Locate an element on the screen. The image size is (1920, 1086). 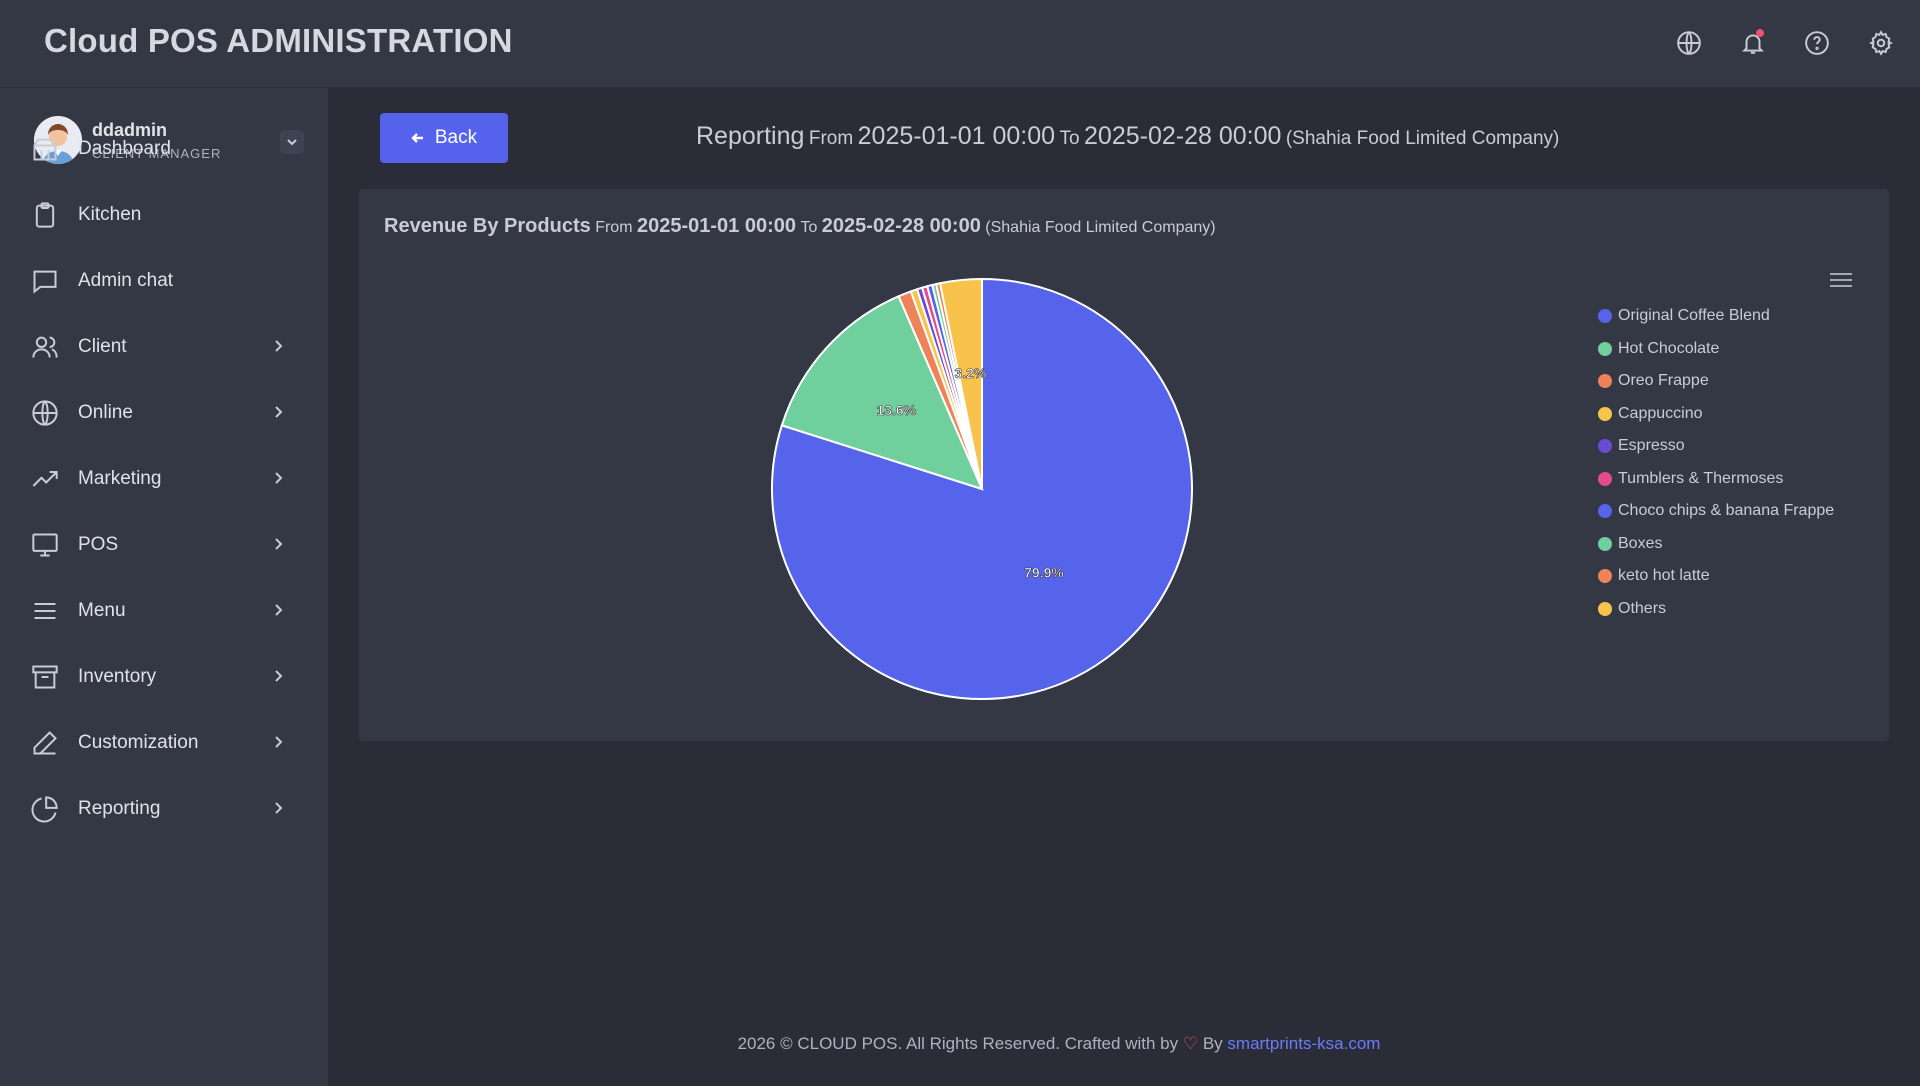
footer-link: smartprints-ksa.com is located at coordinates (1303, 1043).